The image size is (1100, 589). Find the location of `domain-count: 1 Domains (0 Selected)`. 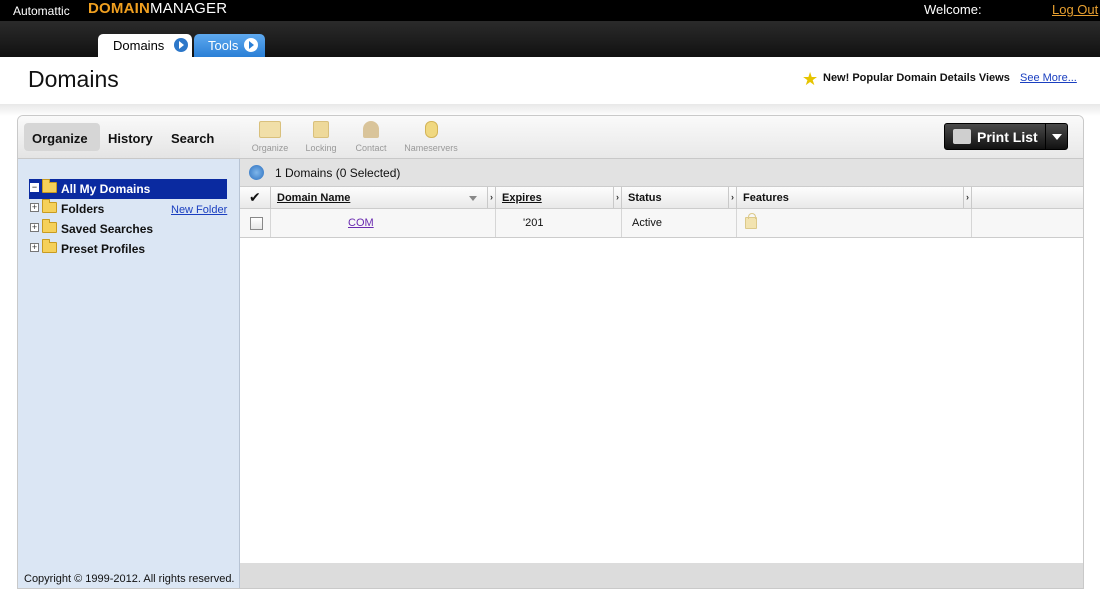

domain-count: 1 Domains (0 Selected) is located at coordinates (338, 173).